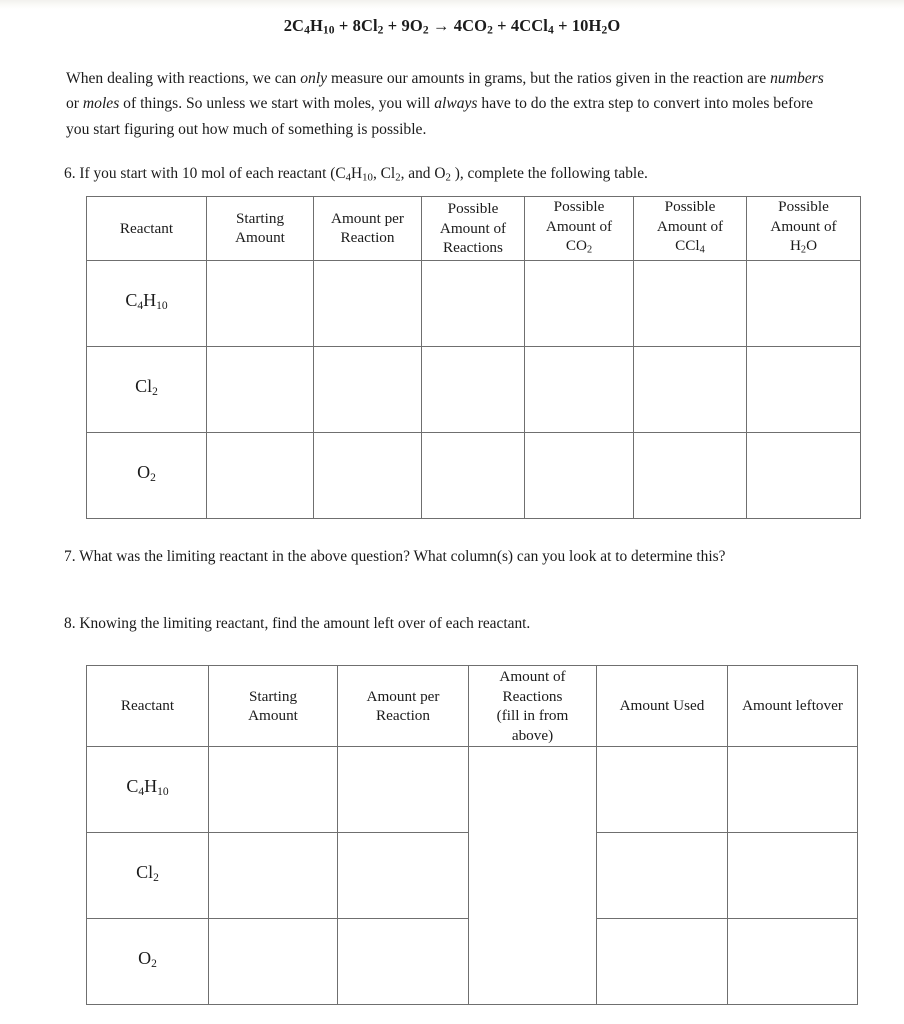  I want to click on equation-plus-3: +, so click(504, 25).